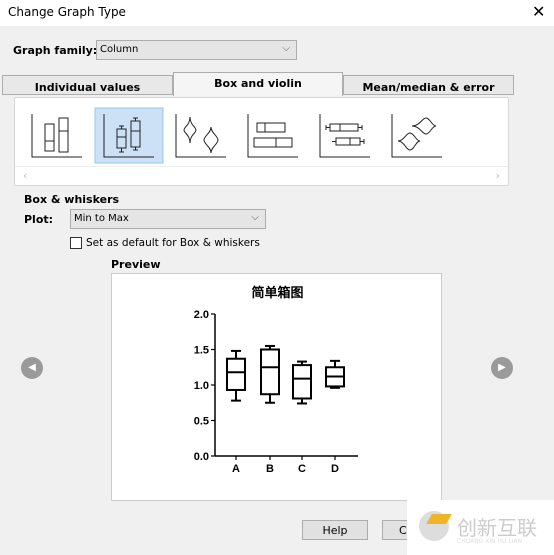 This screenshot has height=555, width=554. Describe the element at coordinates (201, 315) in the screenshot. I see `y-tick-label: 2.0` at that location.